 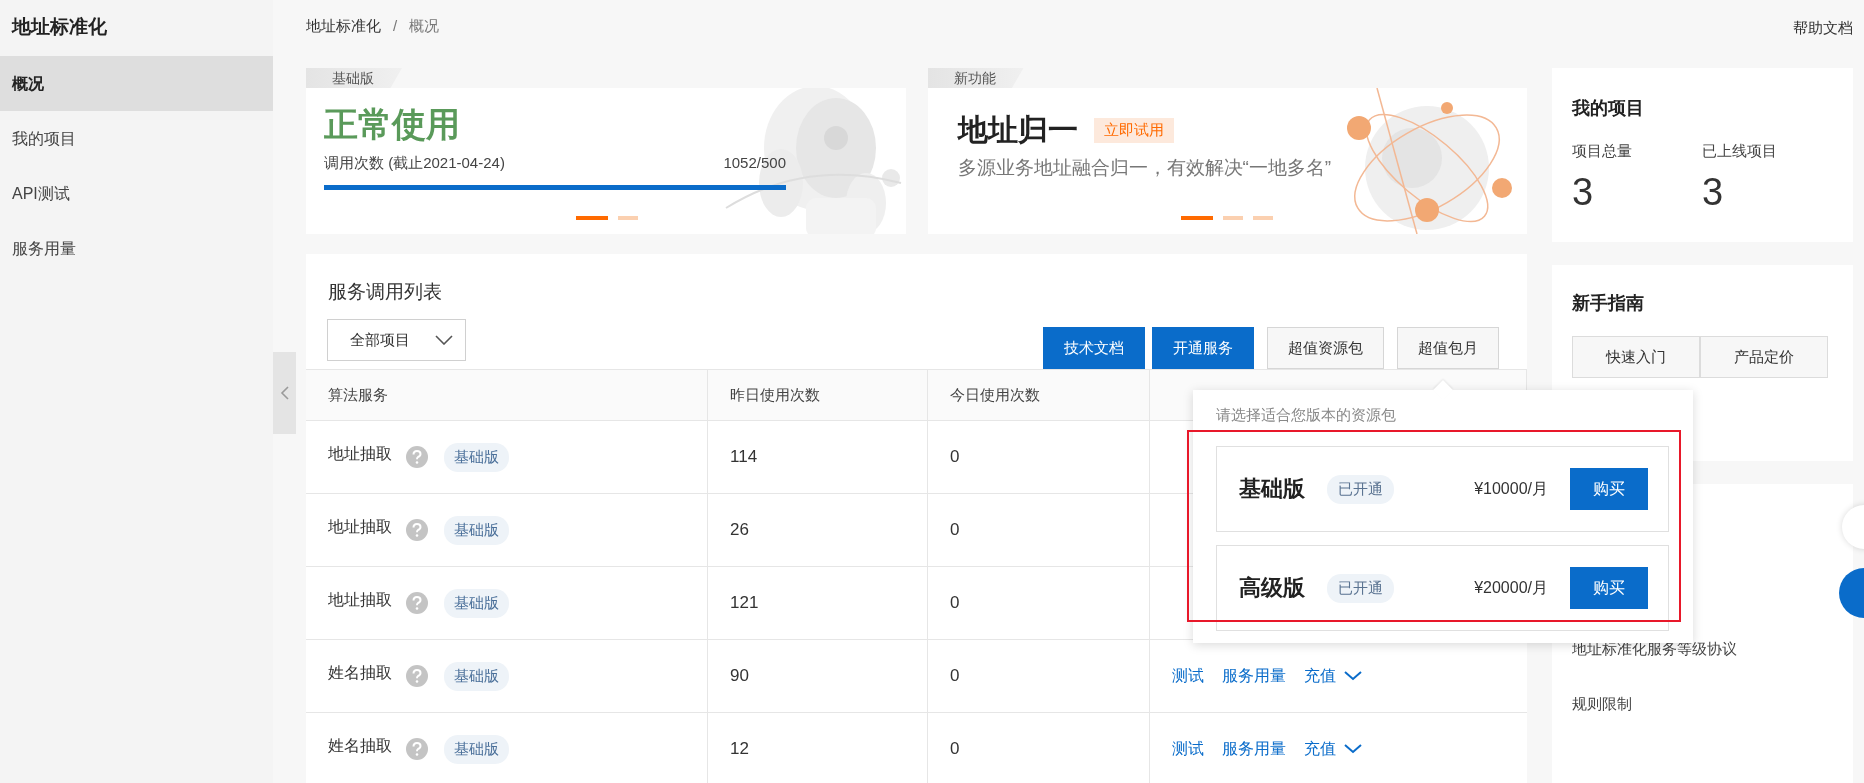 What do you see at coordinates (1608, 108) in the screenshot?
I see `card-title: 我的项目` at bounding box center [1608, 108].